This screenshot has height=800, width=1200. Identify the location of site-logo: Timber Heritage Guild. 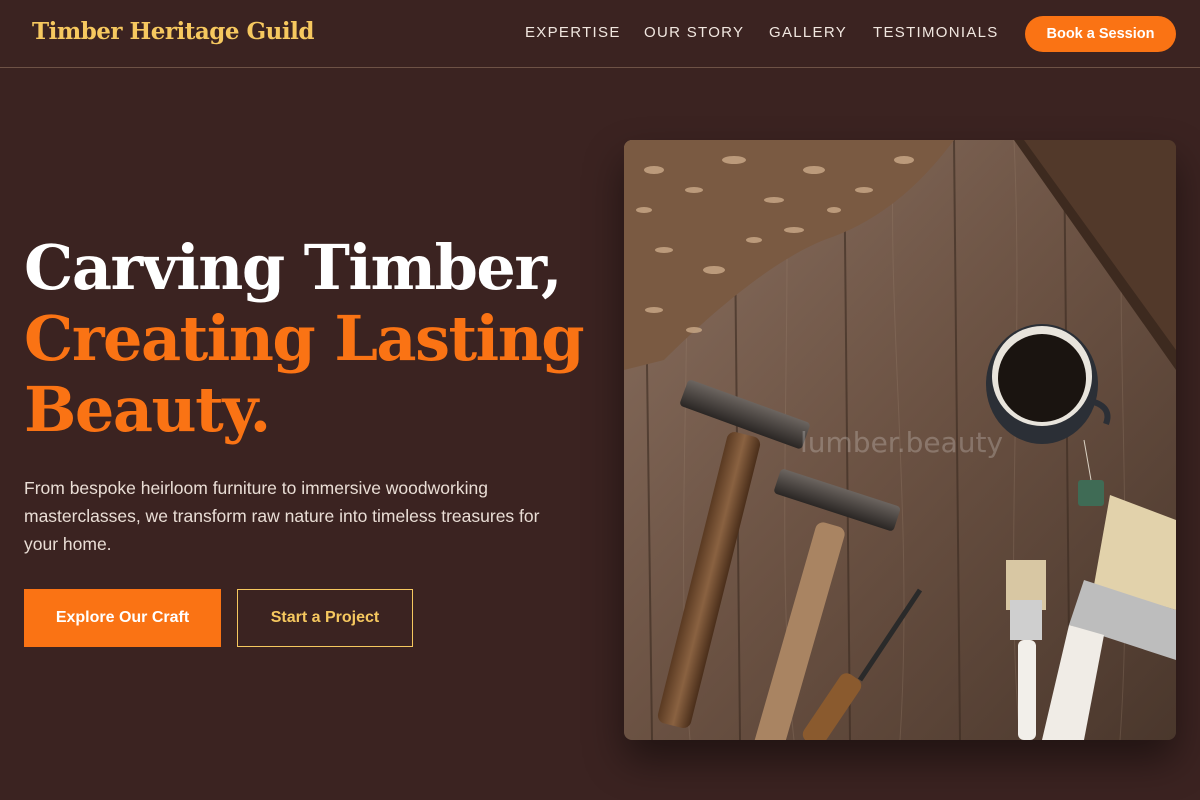
(173, 31).